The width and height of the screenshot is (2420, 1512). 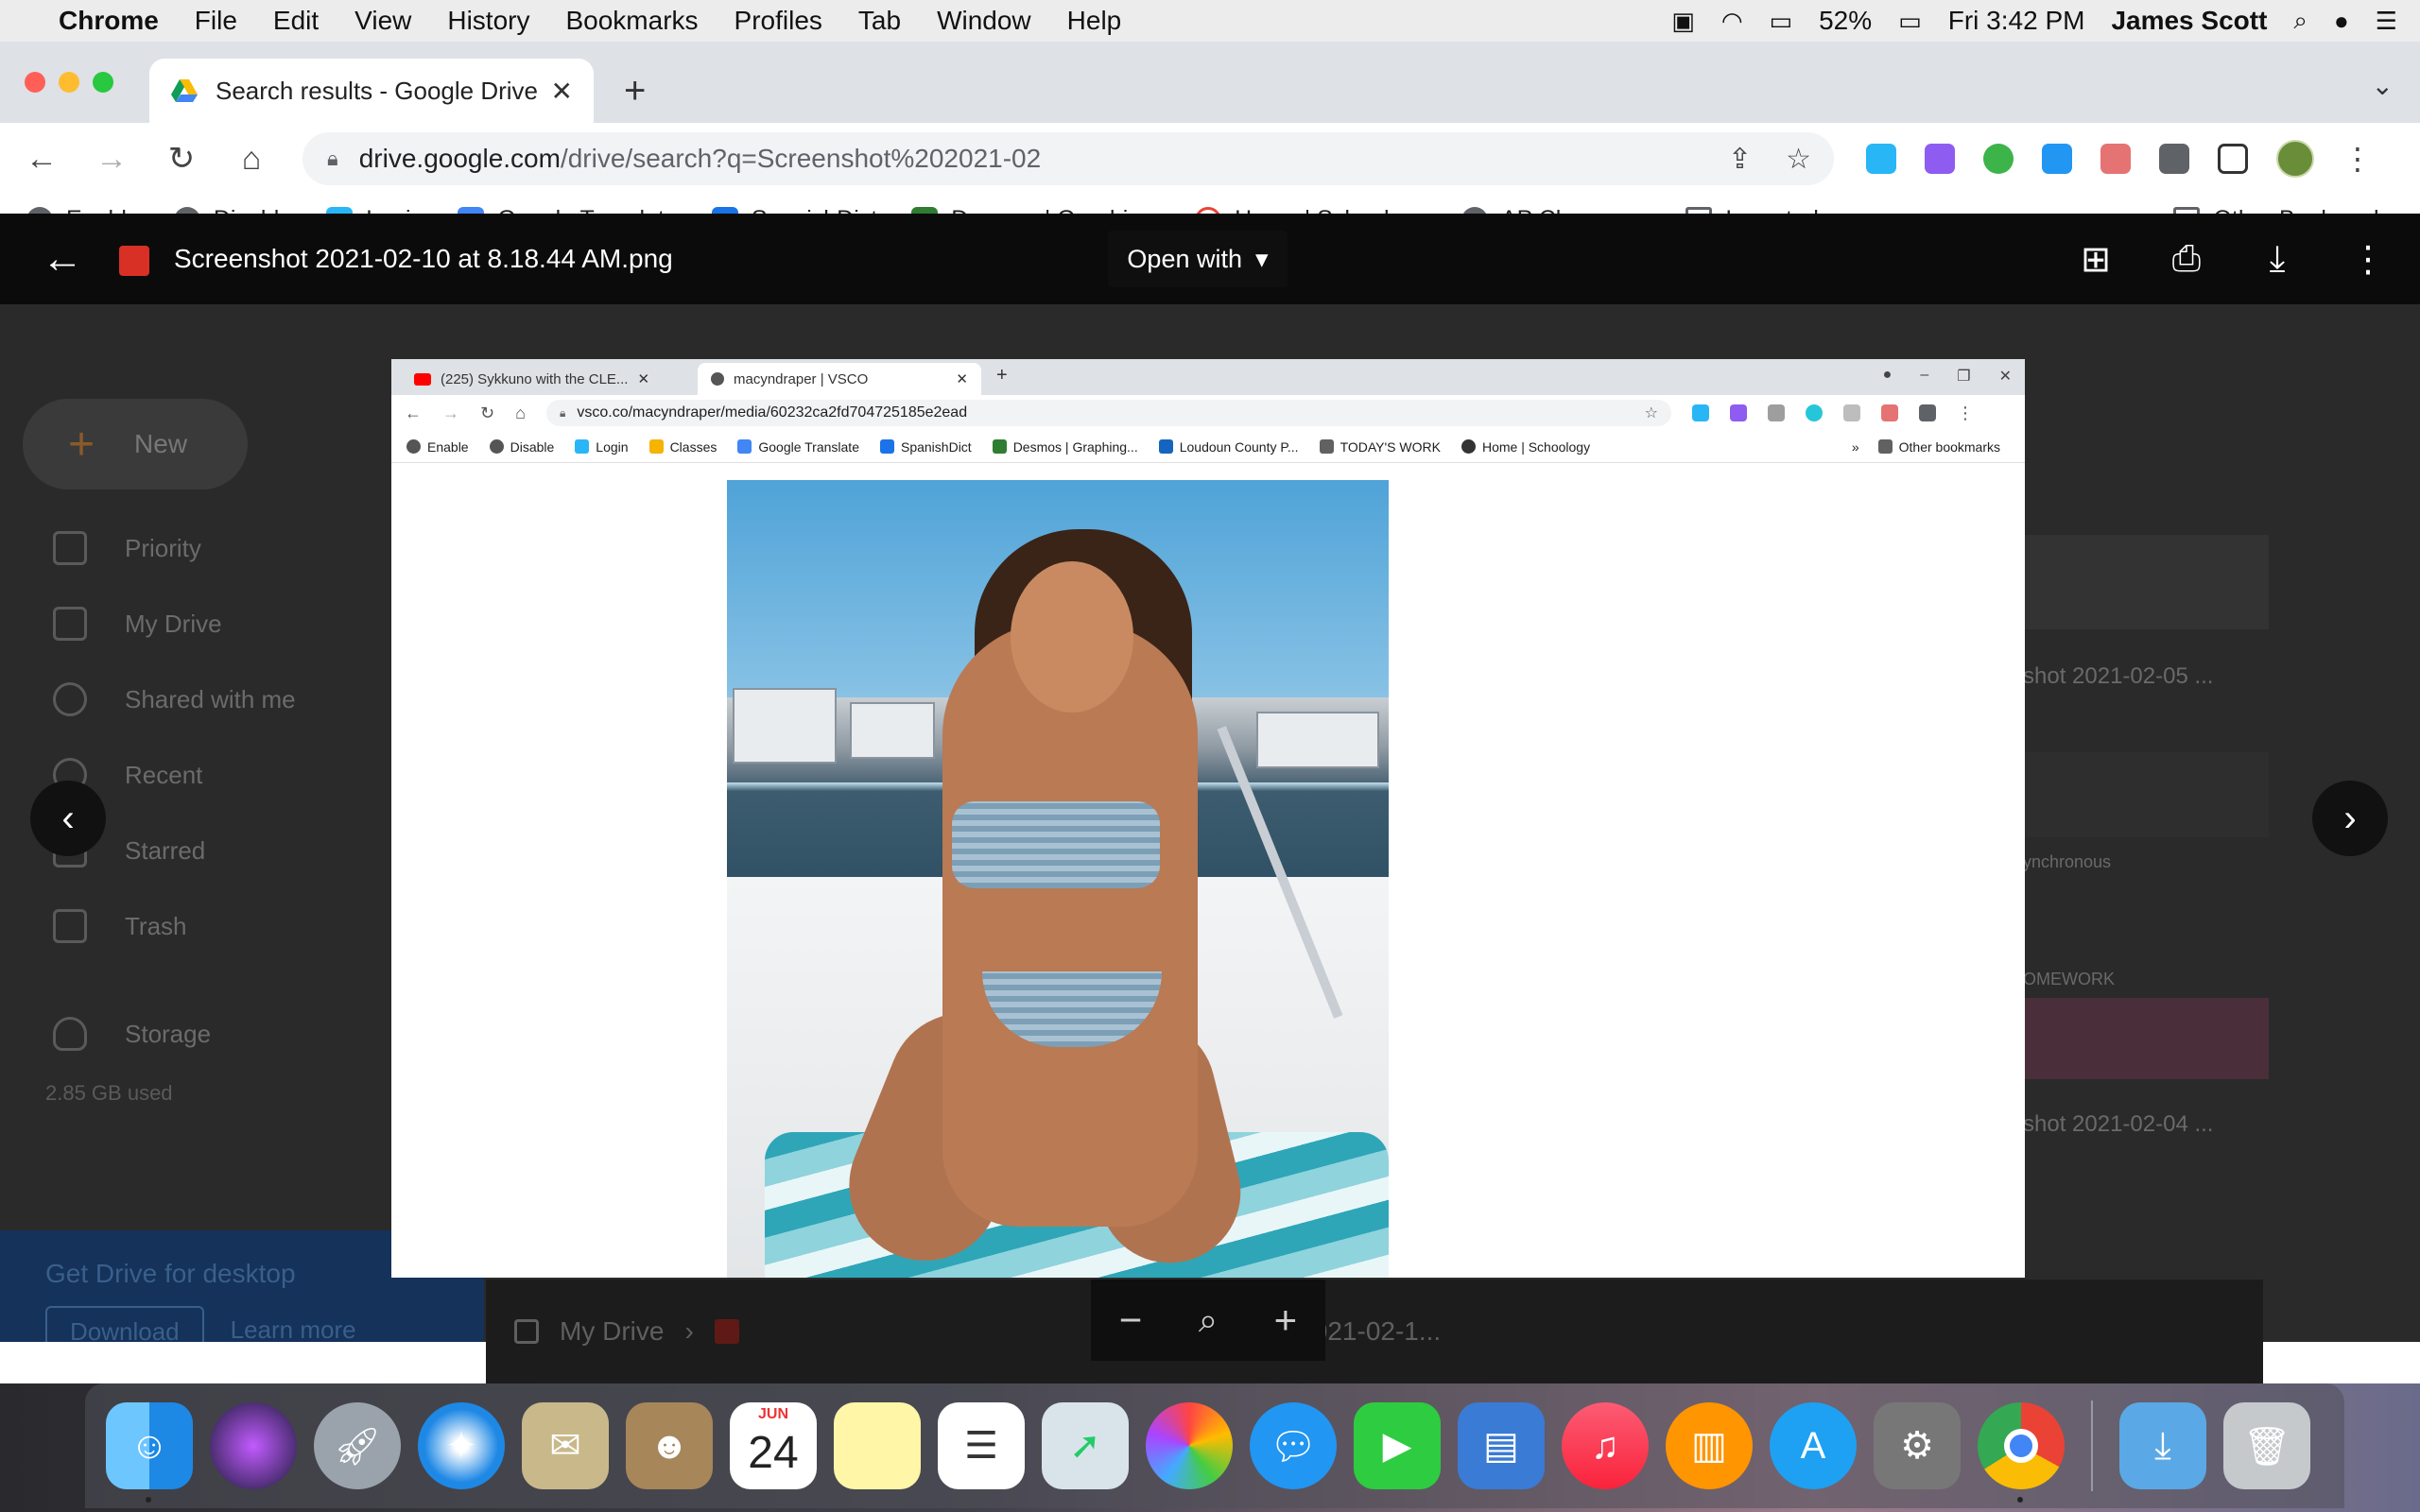 What do you see at coordinates (877, 1445) in the screenshot?
I see `notes-icon` at bounding box center [877, 1445].